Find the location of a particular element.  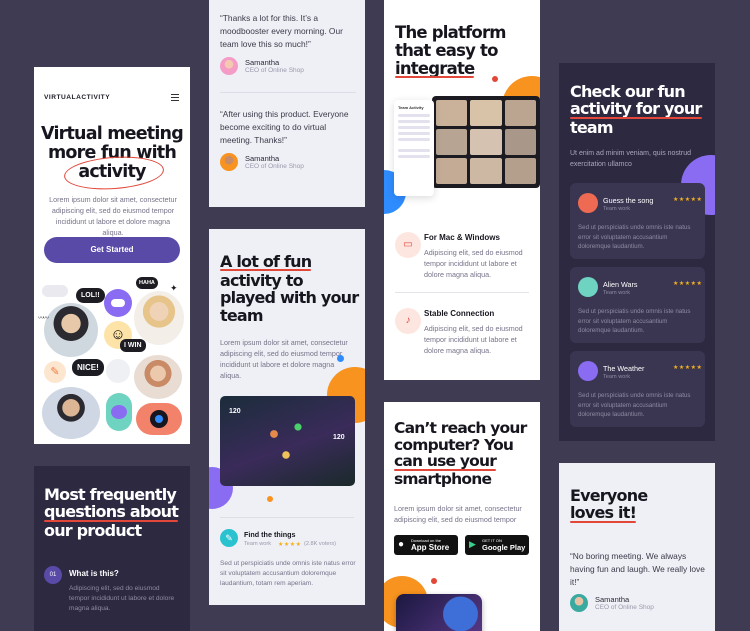

app-sidebar: Team Activity is located at coordinates (414, 148).